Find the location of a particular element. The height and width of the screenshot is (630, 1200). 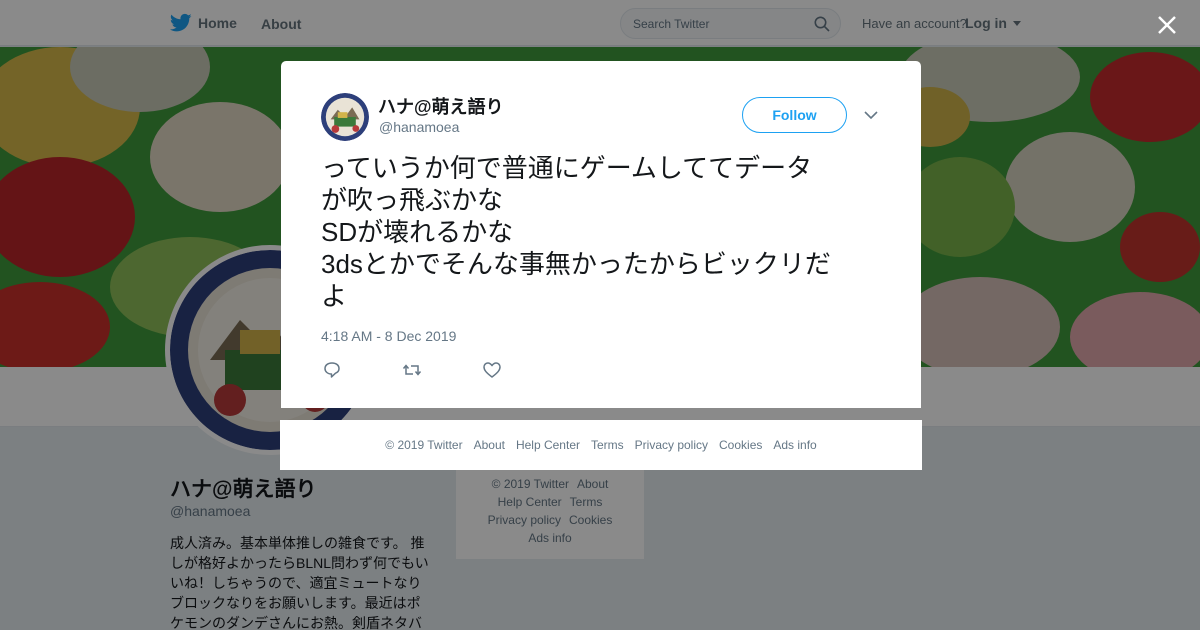

like-icon is located at coordinates (492, 370).